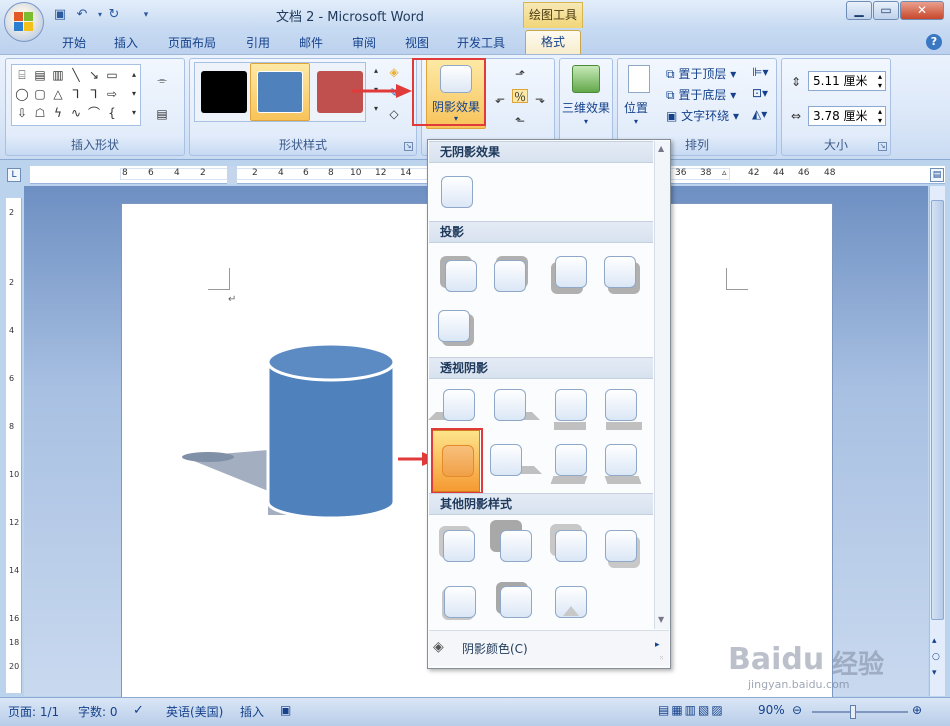 This screenshot has height=726, width=950. Describe the element at coordinates (112, 94) in the screenshot. I see `shape-right-arrow-icon: ⇨` at that location.